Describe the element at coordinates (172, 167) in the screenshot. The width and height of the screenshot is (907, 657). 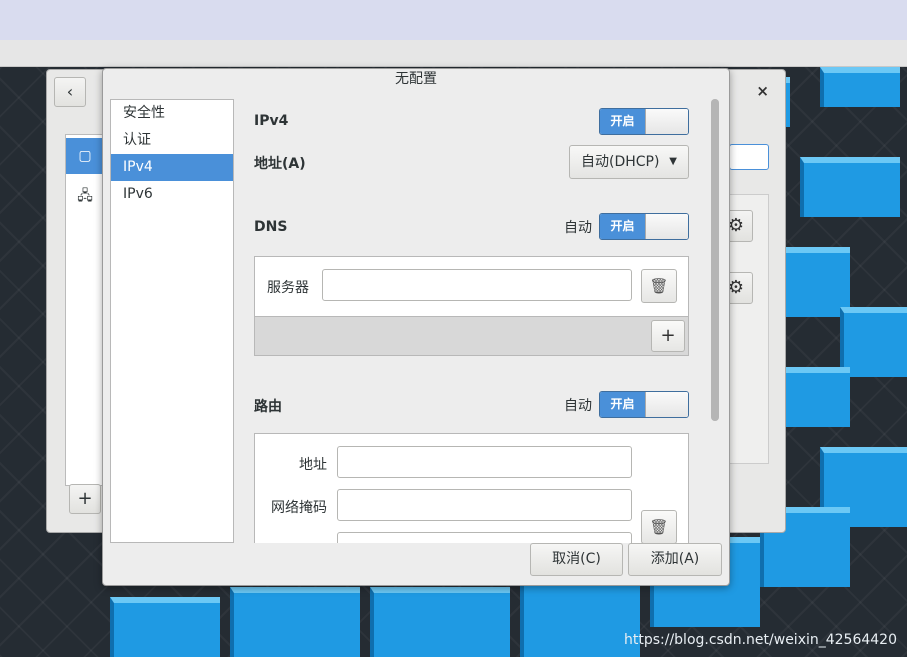
I see `sidebar-item-ipv4: IPv4` at that location.